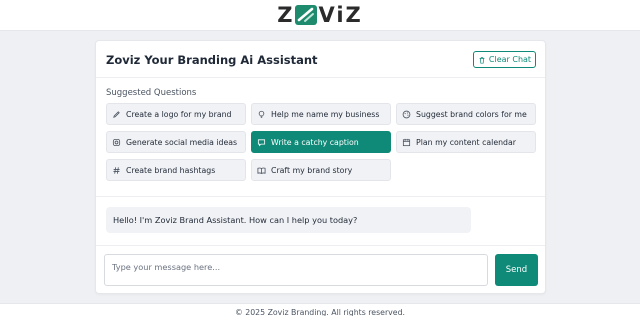  I want to click on suggestion-create-logo: Create a logo for my brand, so click(176, 114).